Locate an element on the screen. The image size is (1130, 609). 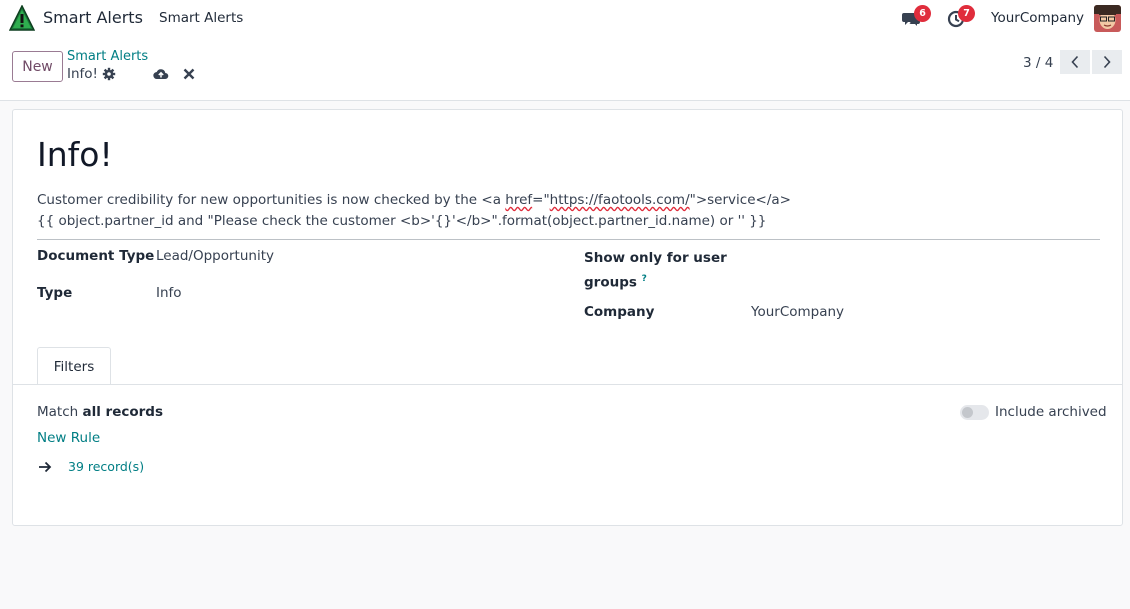
control-panel: New Smart Alerts Info! 3 / 4 is located at coordinates (565, 69).